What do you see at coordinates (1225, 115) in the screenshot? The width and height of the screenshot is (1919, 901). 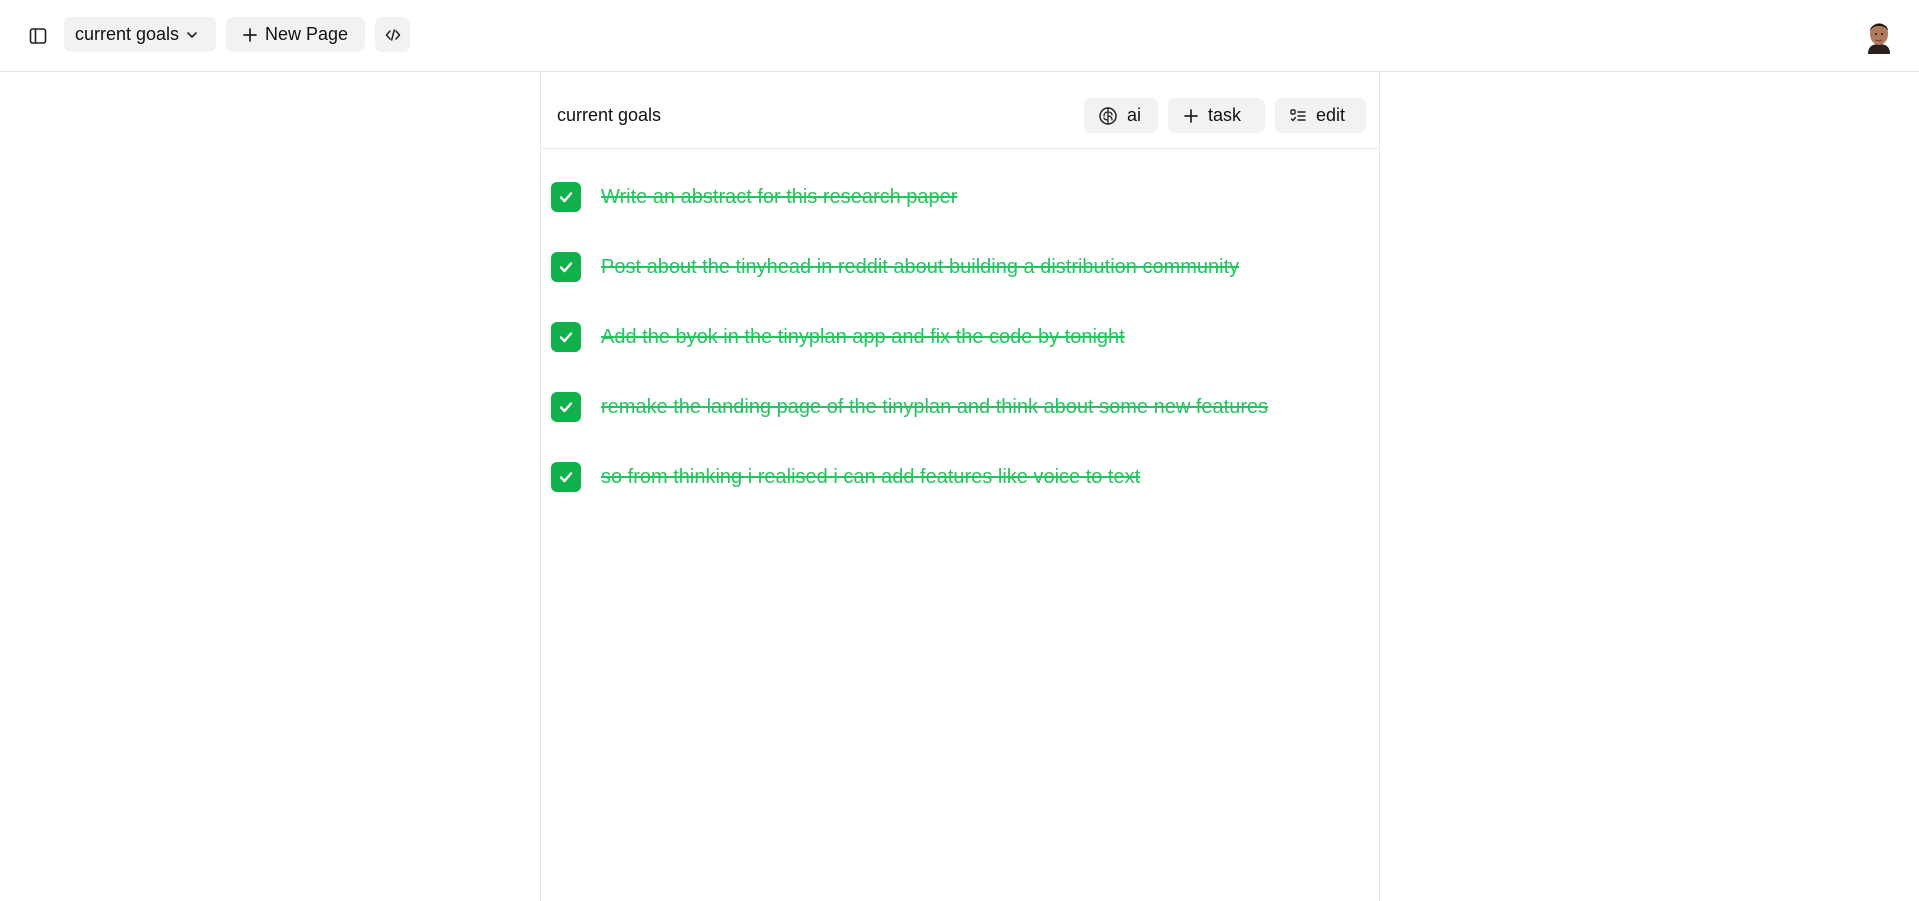 I see `add-task-label: task` at bounding box center [1225, 115].